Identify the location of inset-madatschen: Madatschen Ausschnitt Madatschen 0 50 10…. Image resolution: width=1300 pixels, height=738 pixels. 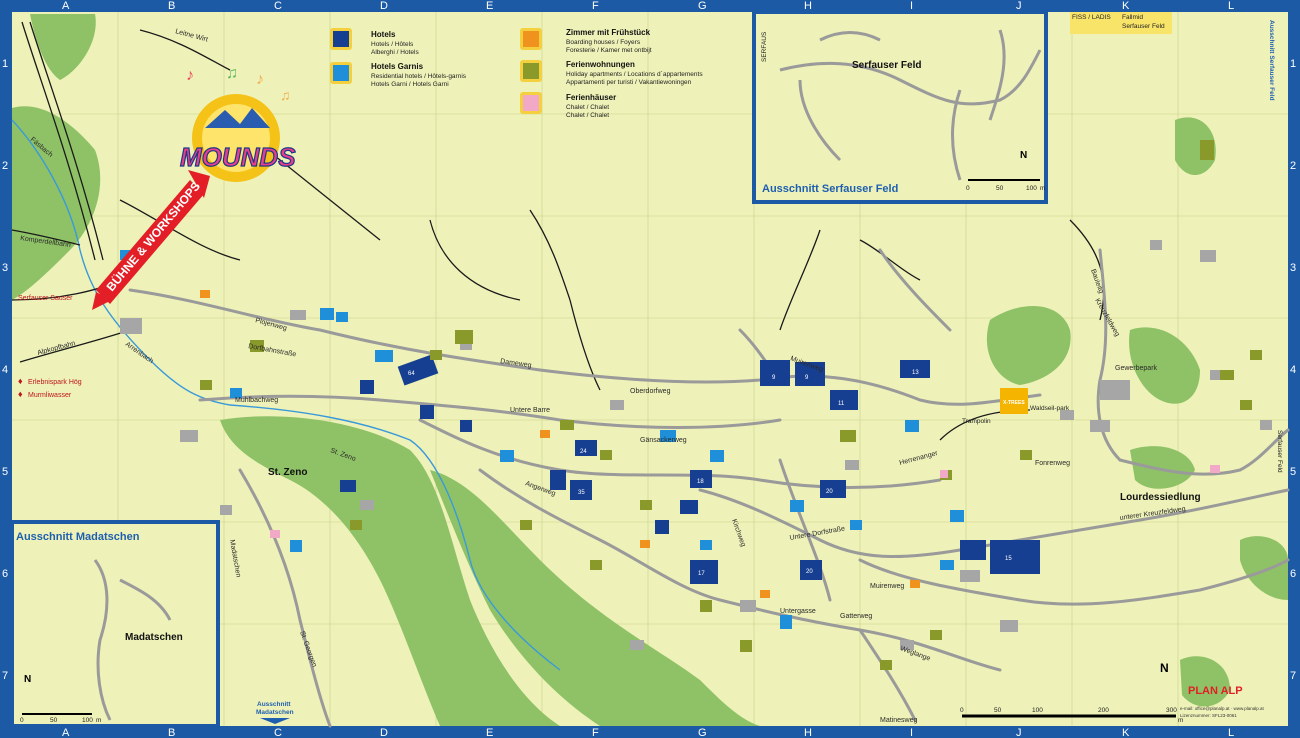
(115, 624).